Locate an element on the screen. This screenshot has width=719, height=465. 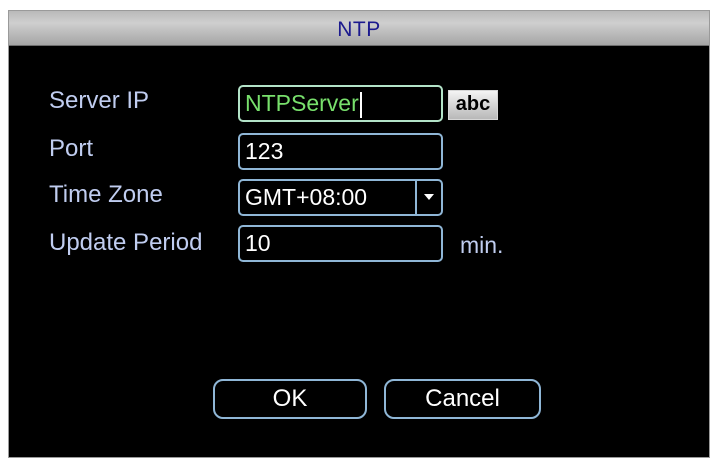
update-period-value: 10 is located at coordinates (258, 243).